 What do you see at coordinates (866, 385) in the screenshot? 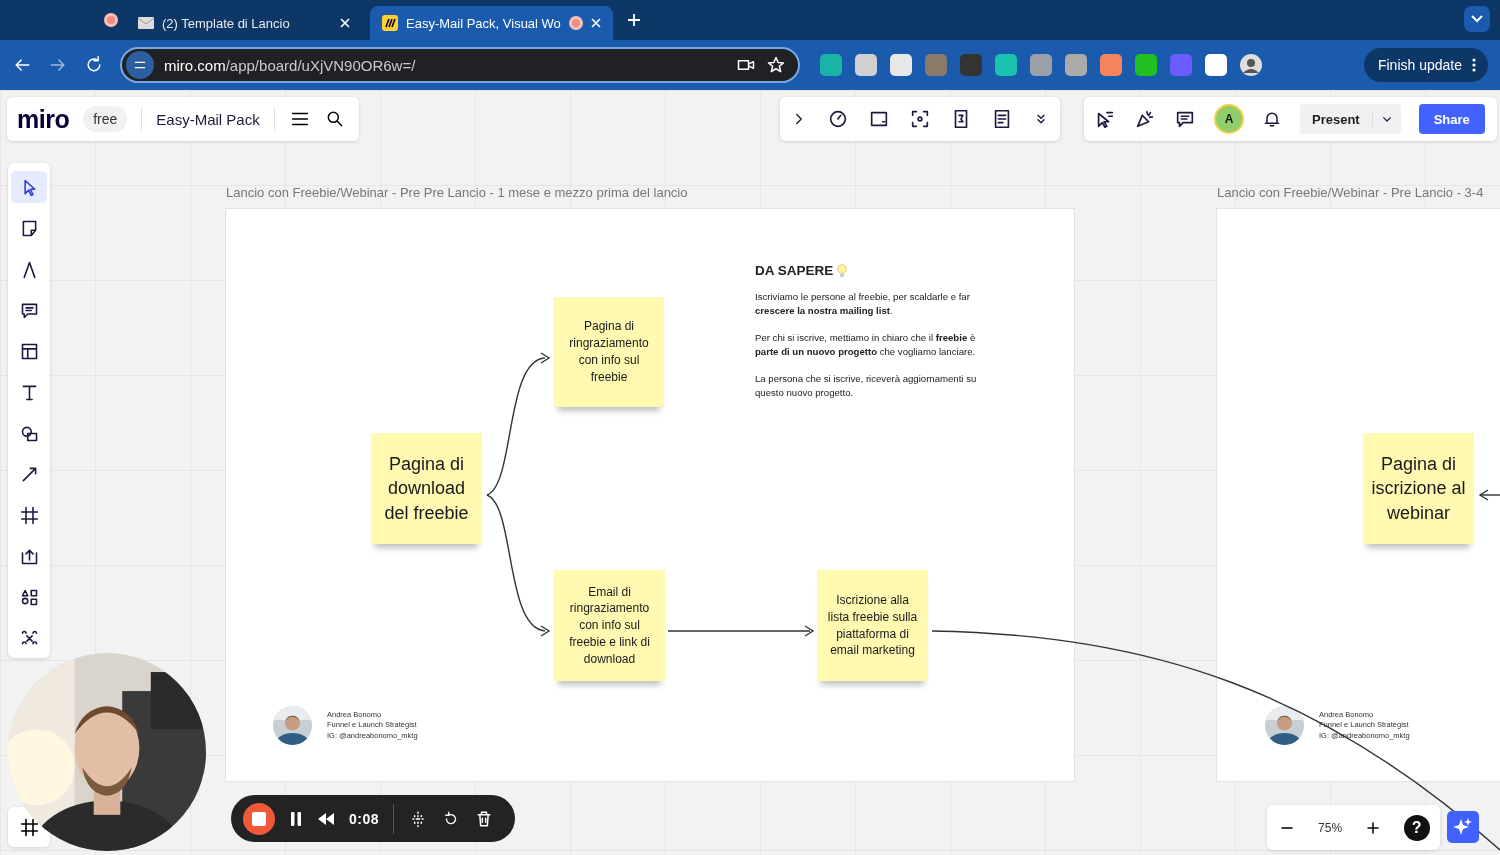
I see `info-paragraph: La persona che si iscrive, riceverà aggiornamenti su questo nuovo progetto.` at bounding box center [866, 385].